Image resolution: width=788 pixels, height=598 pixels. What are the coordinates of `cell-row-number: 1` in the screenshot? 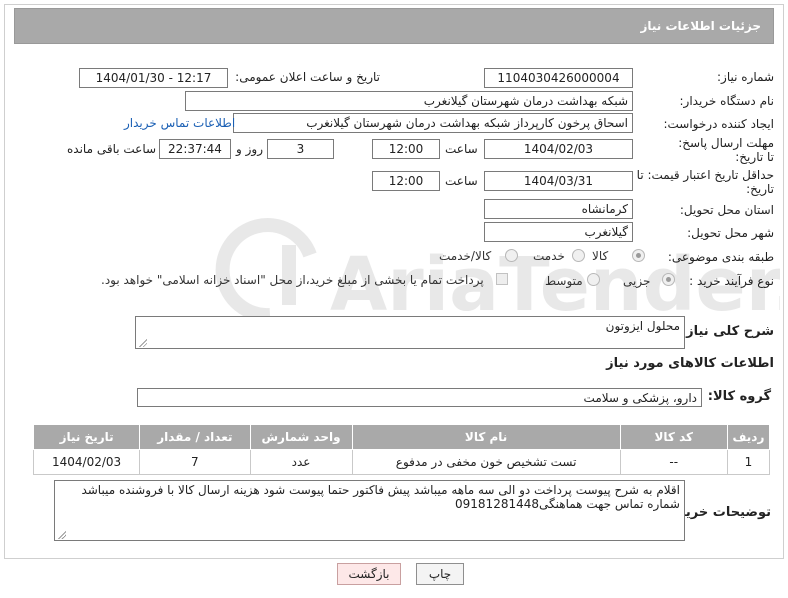 It's located at (748, 462).